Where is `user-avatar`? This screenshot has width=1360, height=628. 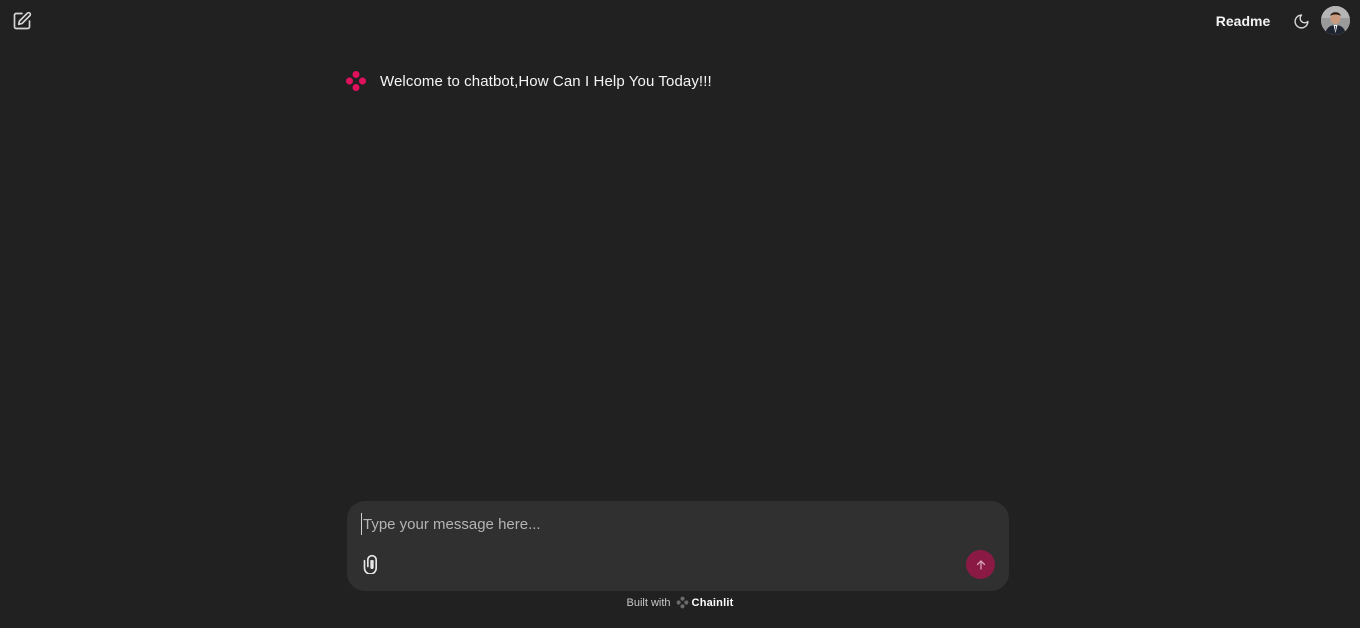
user-avatar is located at coordinates (1335, 20).